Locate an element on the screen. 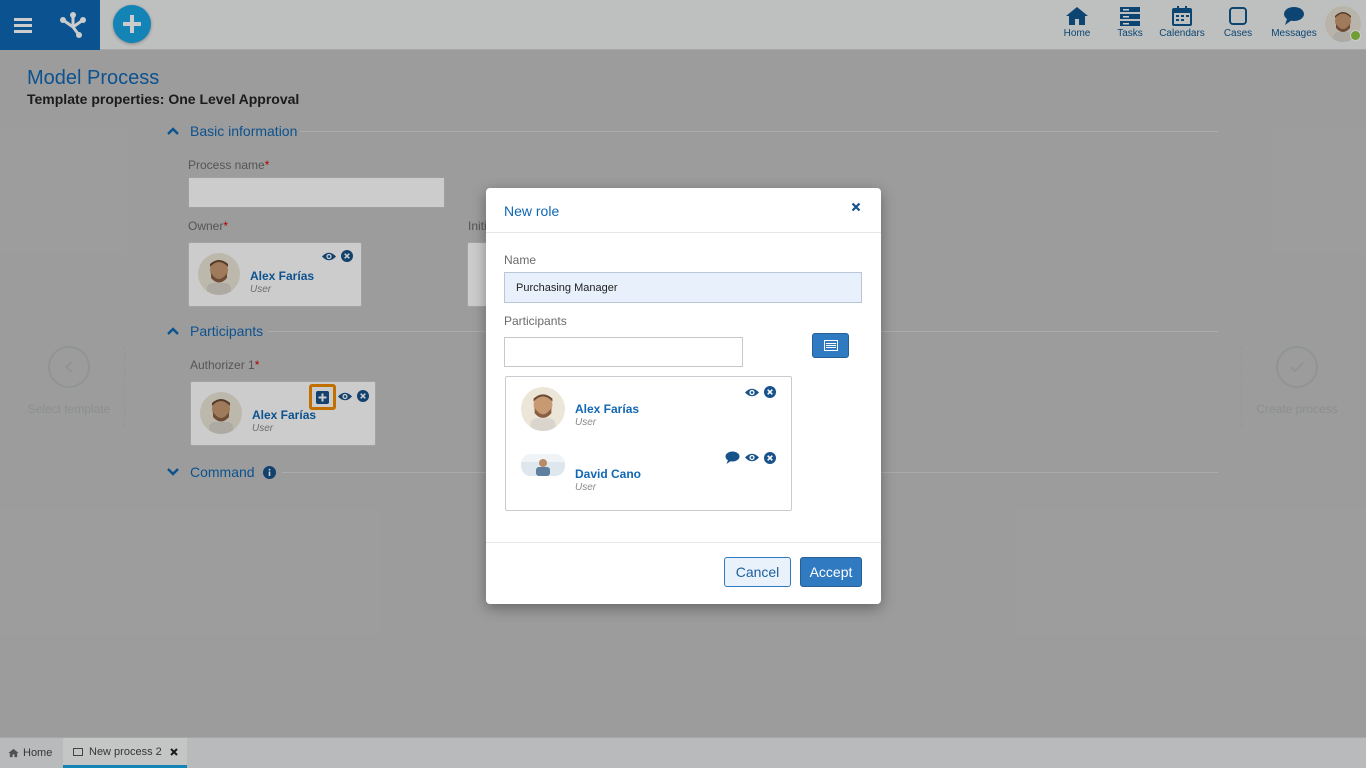 This screenshot has height=768, width=1366. participants-list-button is located at coordinates (830, 345).